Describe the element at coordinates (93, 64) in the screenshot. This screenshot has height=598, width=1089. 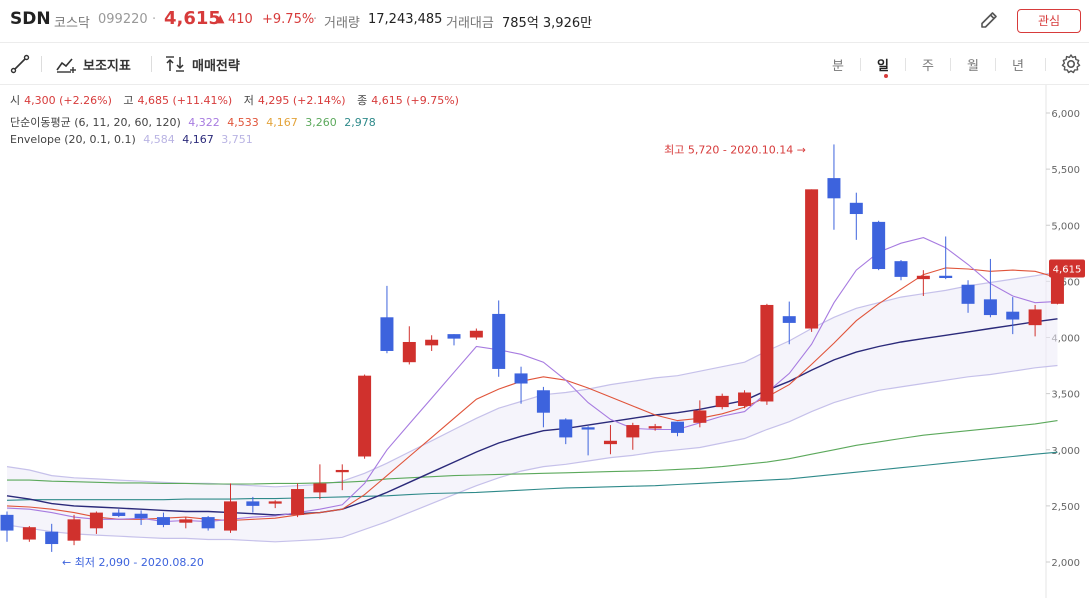
I see `indicator-button: 보조지표` at that location.